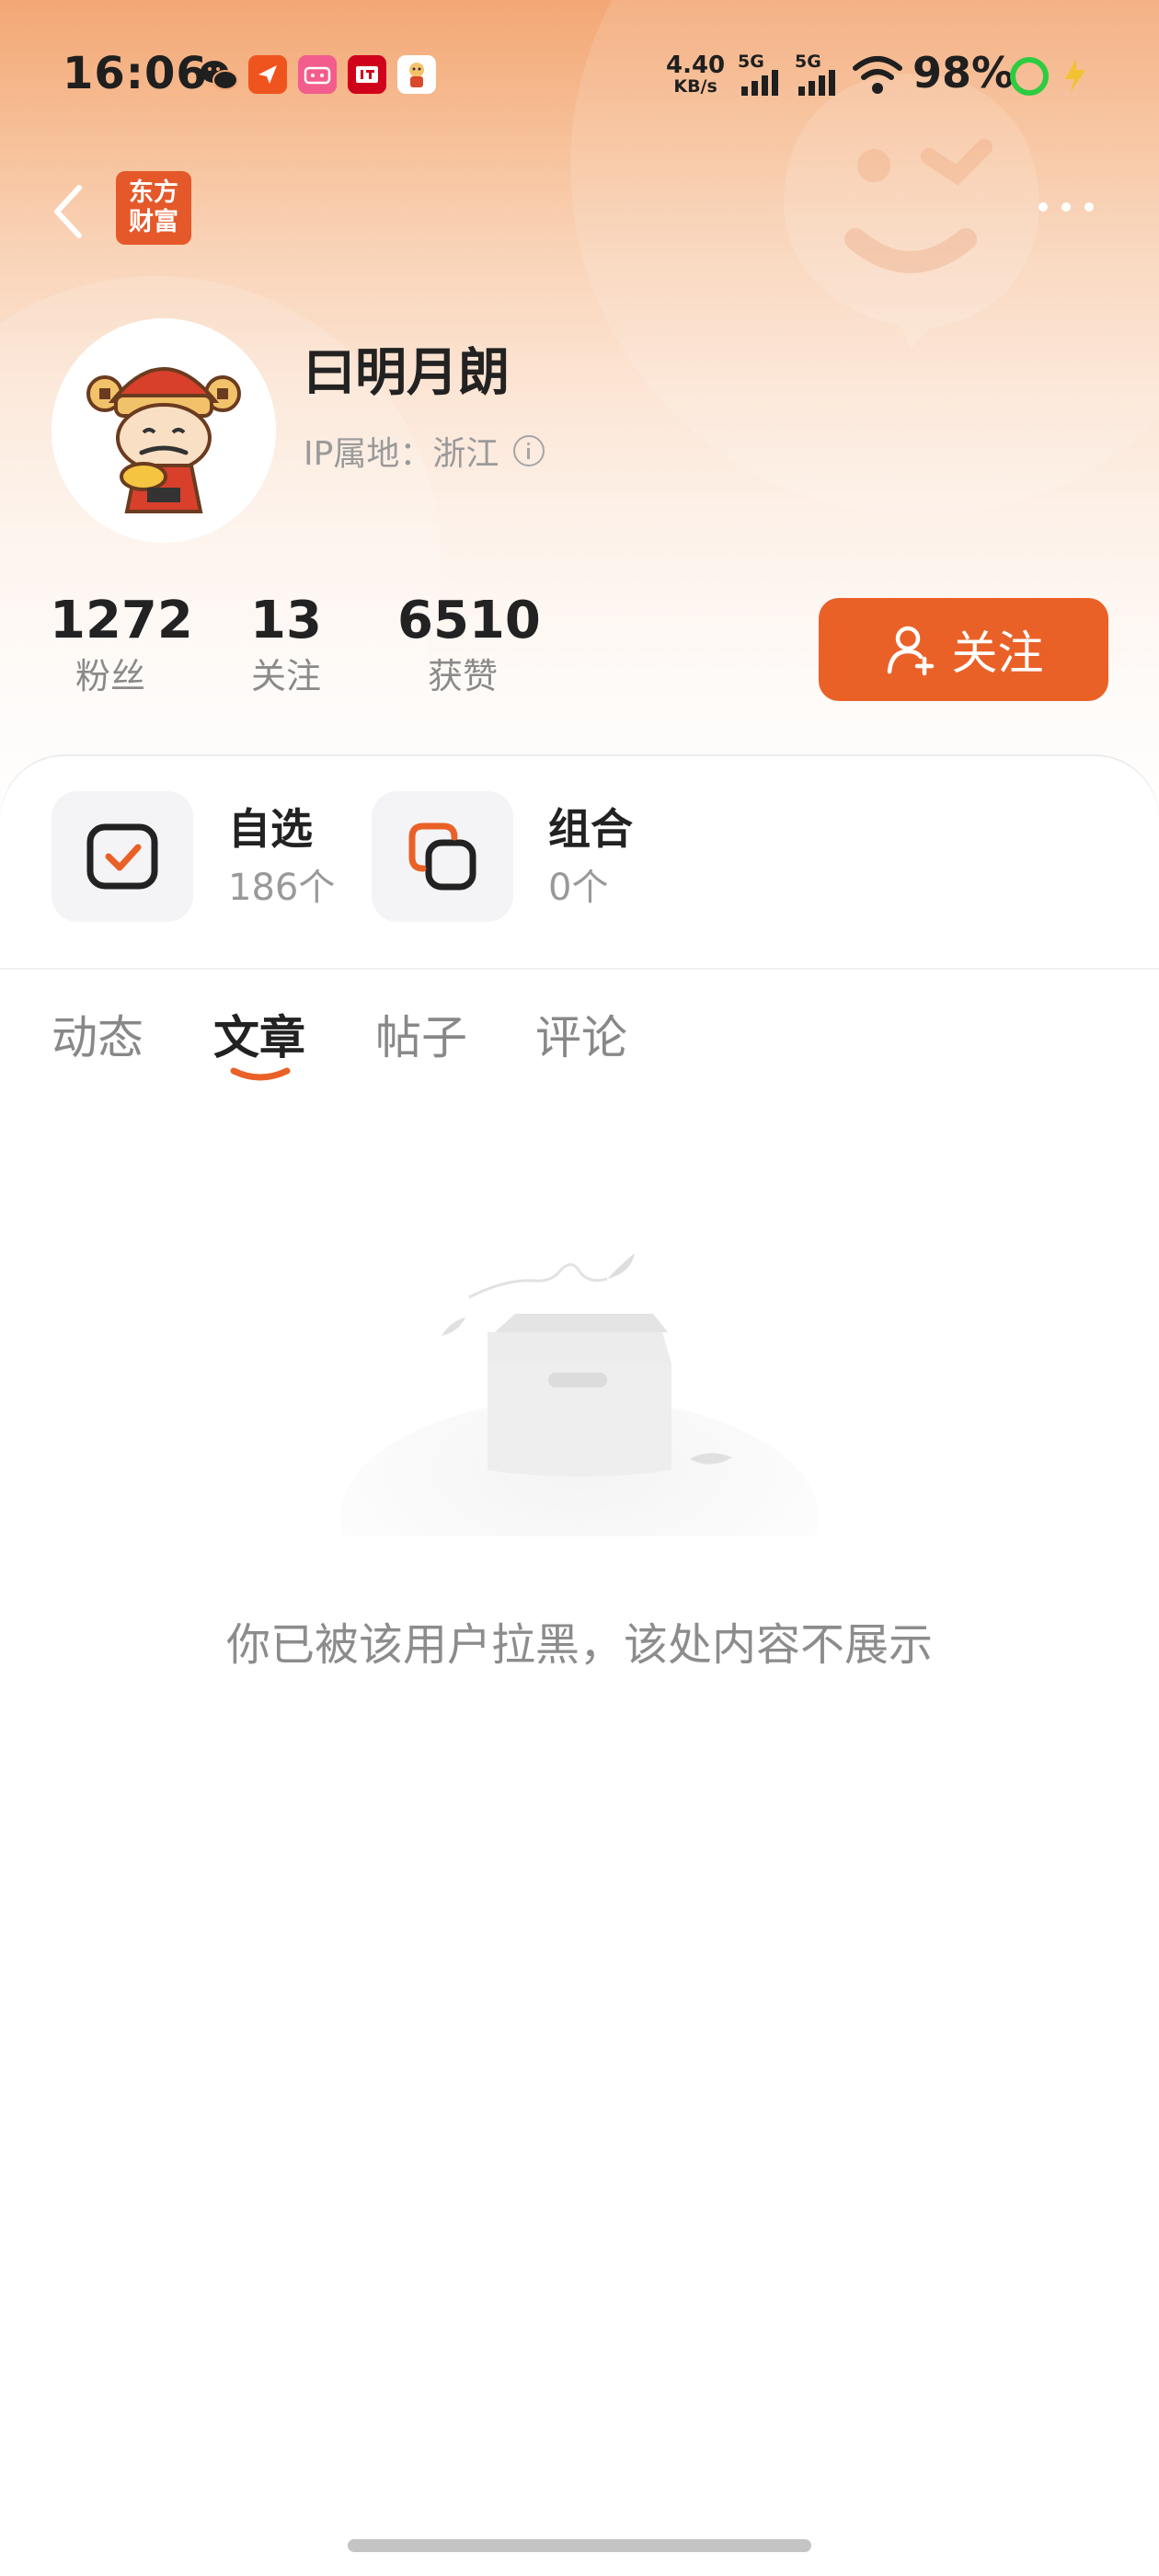  Describe the element at coordinates (963, 73) in the screenshot. I see `battery-percent: 98%` at that location.